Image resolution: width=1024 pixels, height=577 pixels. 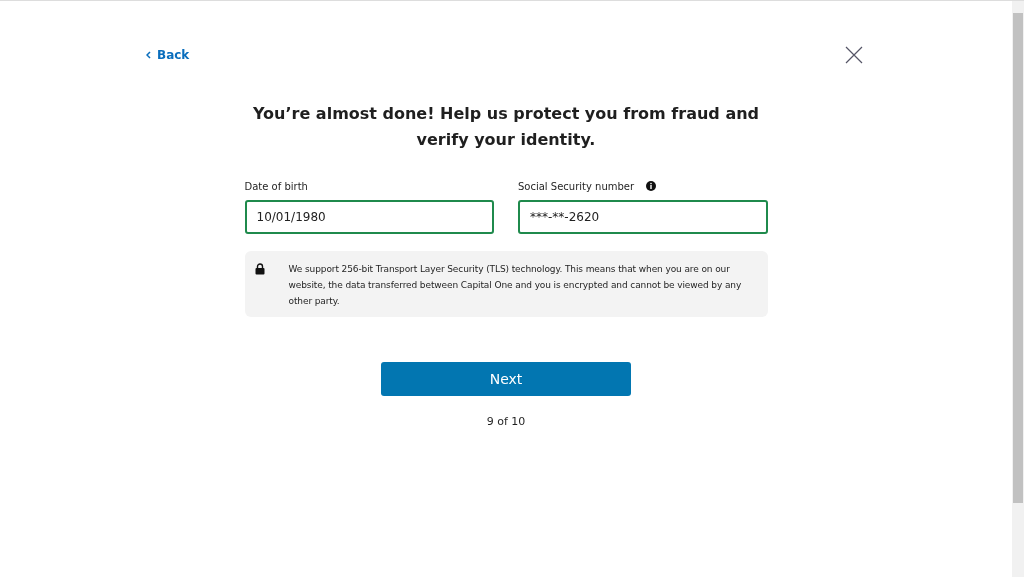 I want to click on notice-text: We support 256-bit Transport Layer Security (TLS) technology. This means that when you are on our website, the data transferred between Capital One and you is encrypted and cannot be viewed by any other party., so click(x=515, y=285).